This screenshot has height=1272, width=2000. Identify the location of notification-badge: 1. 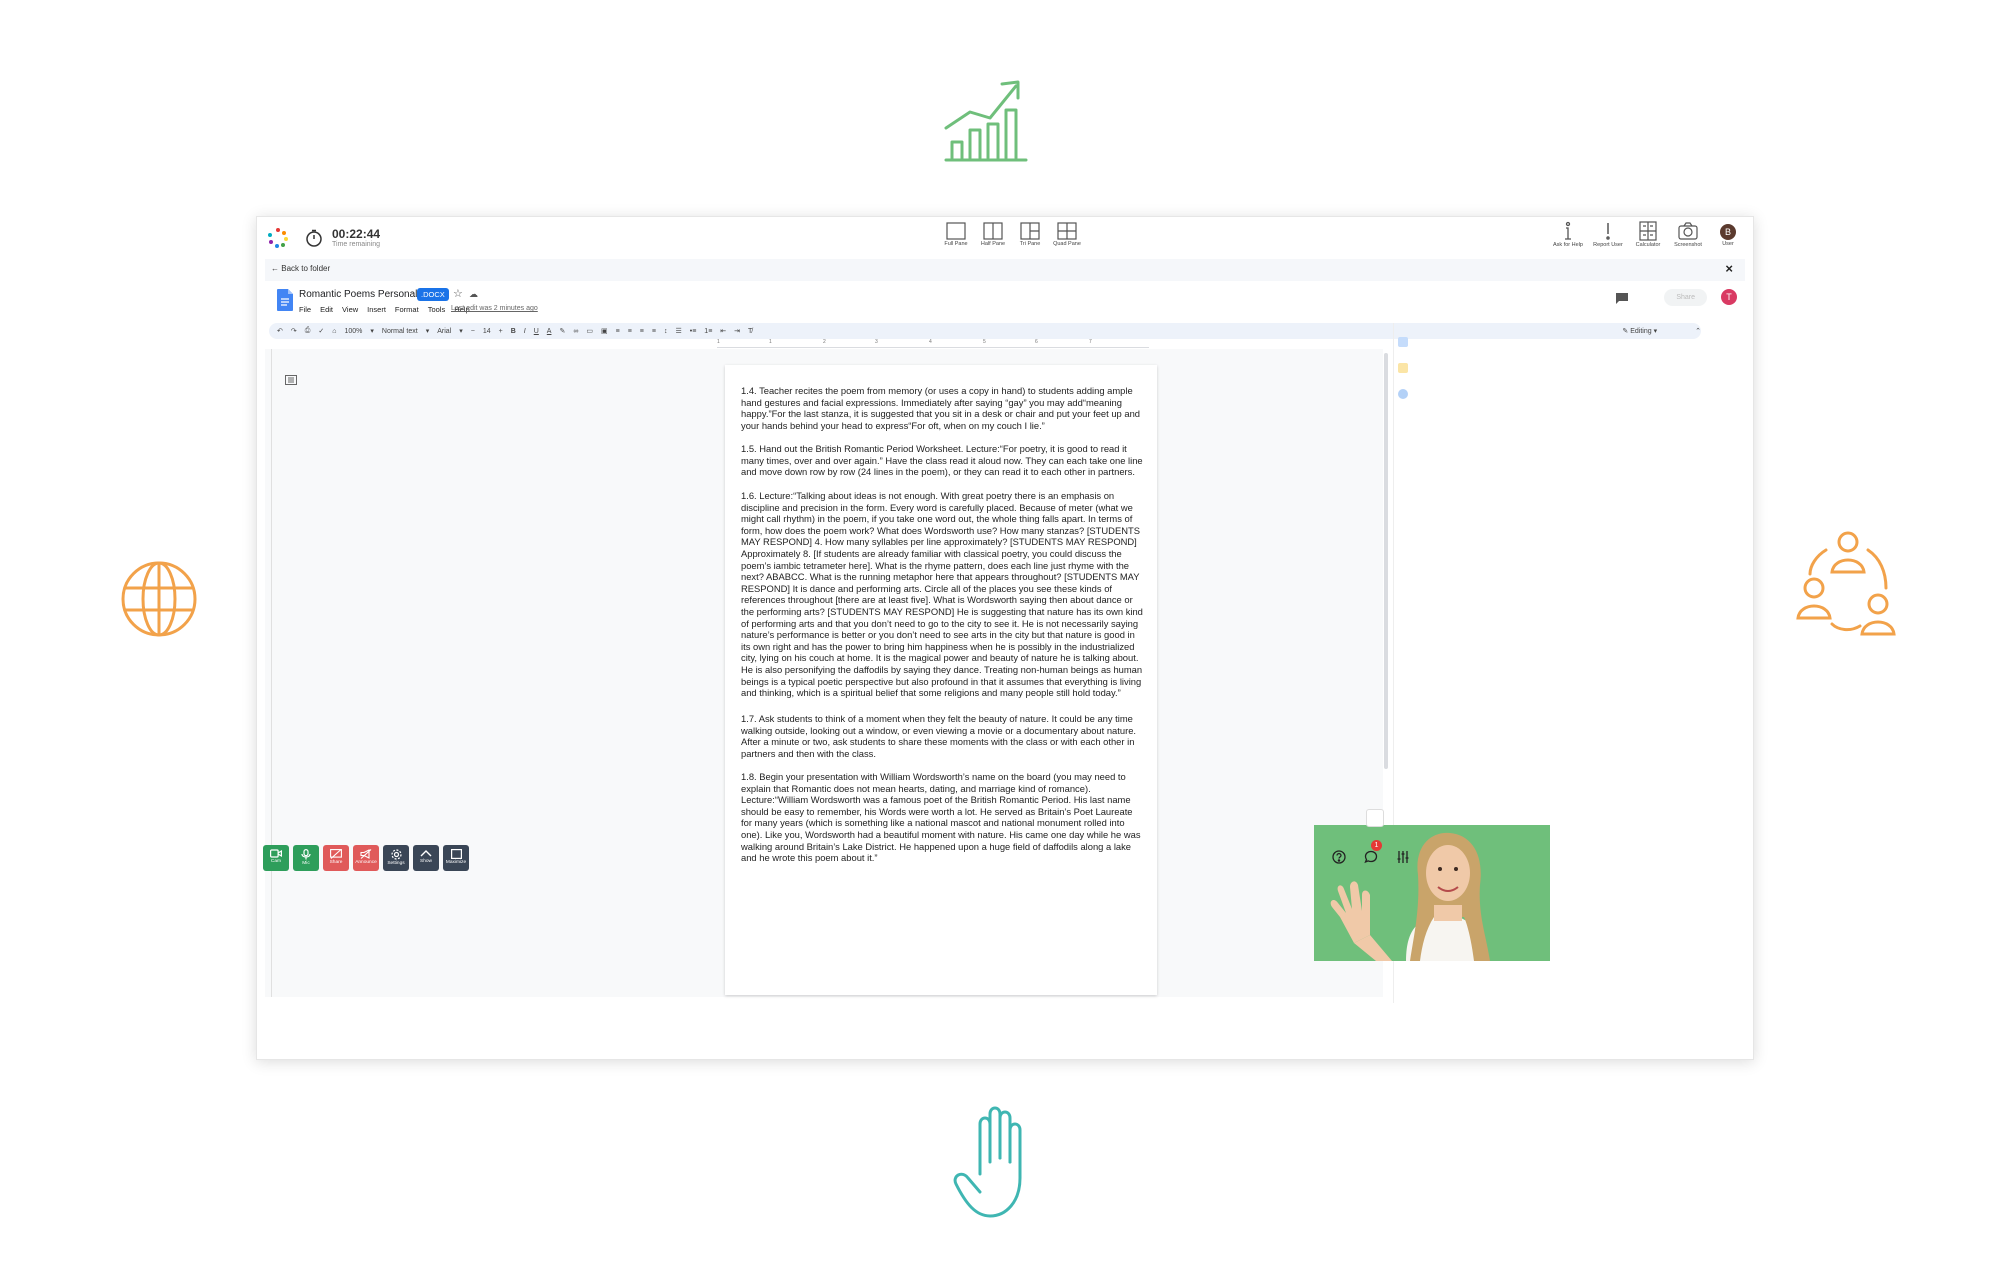
(1376, 845).